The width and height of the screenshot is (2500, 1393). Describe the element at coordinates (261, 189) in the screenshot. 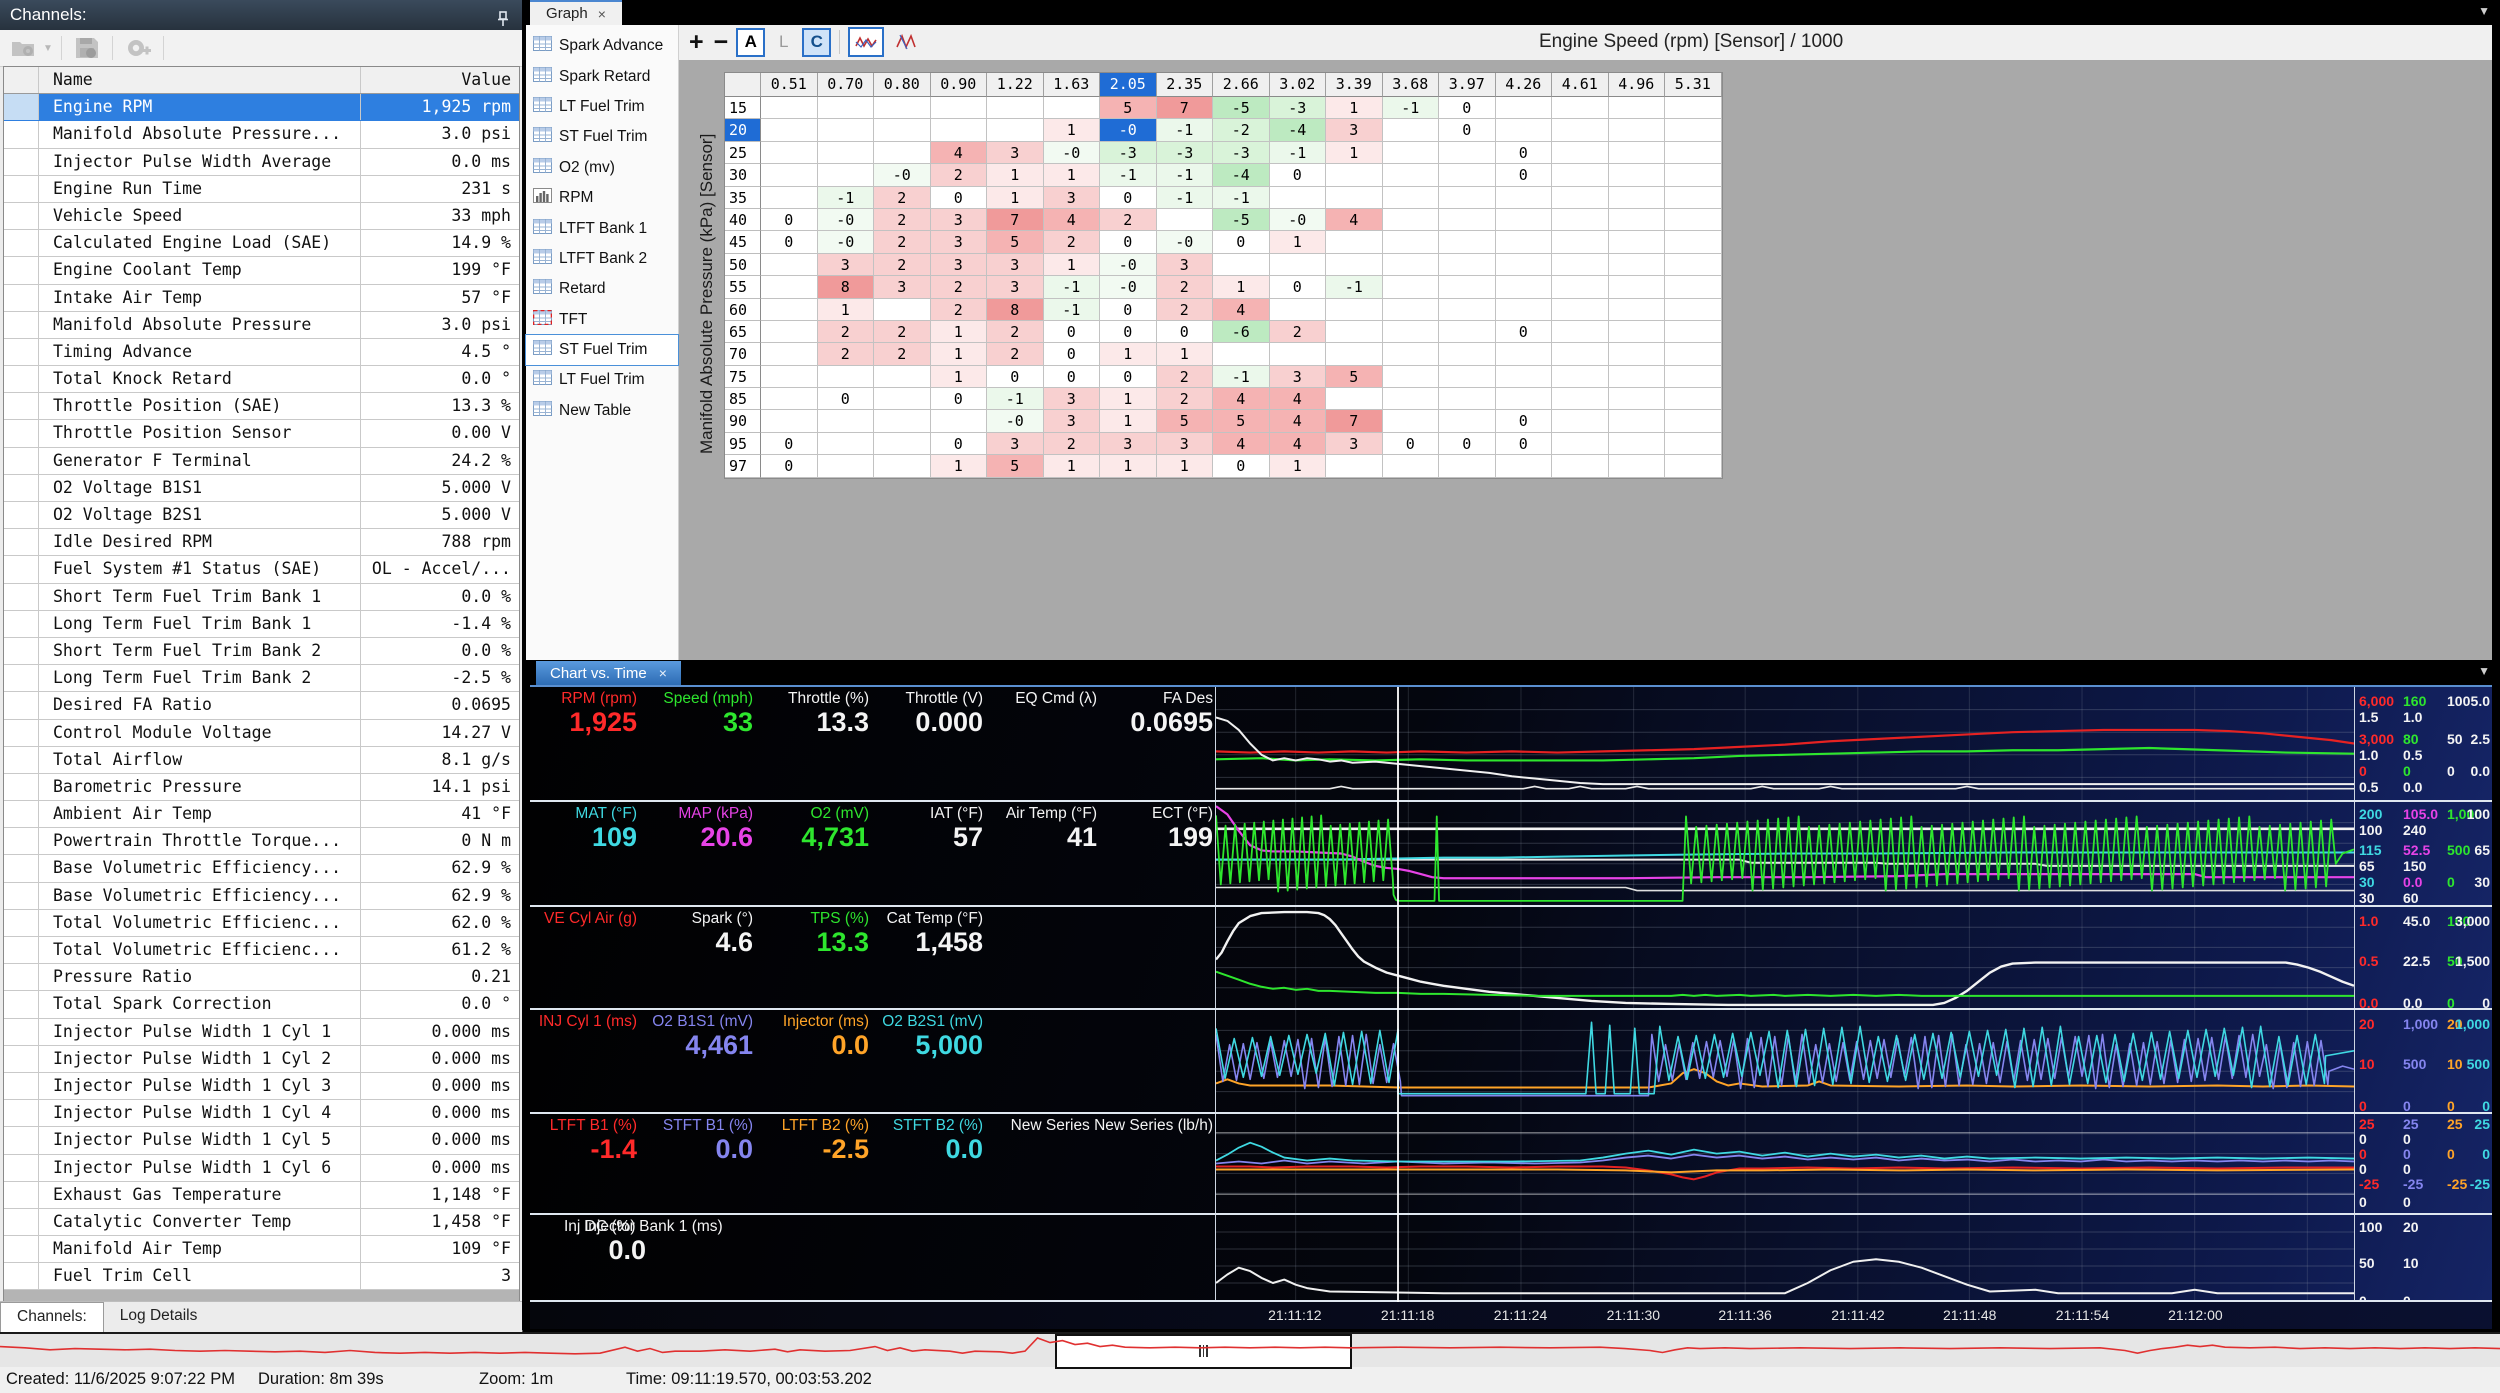

I see `channel-row: Engine Run Time 231 s` at that location.